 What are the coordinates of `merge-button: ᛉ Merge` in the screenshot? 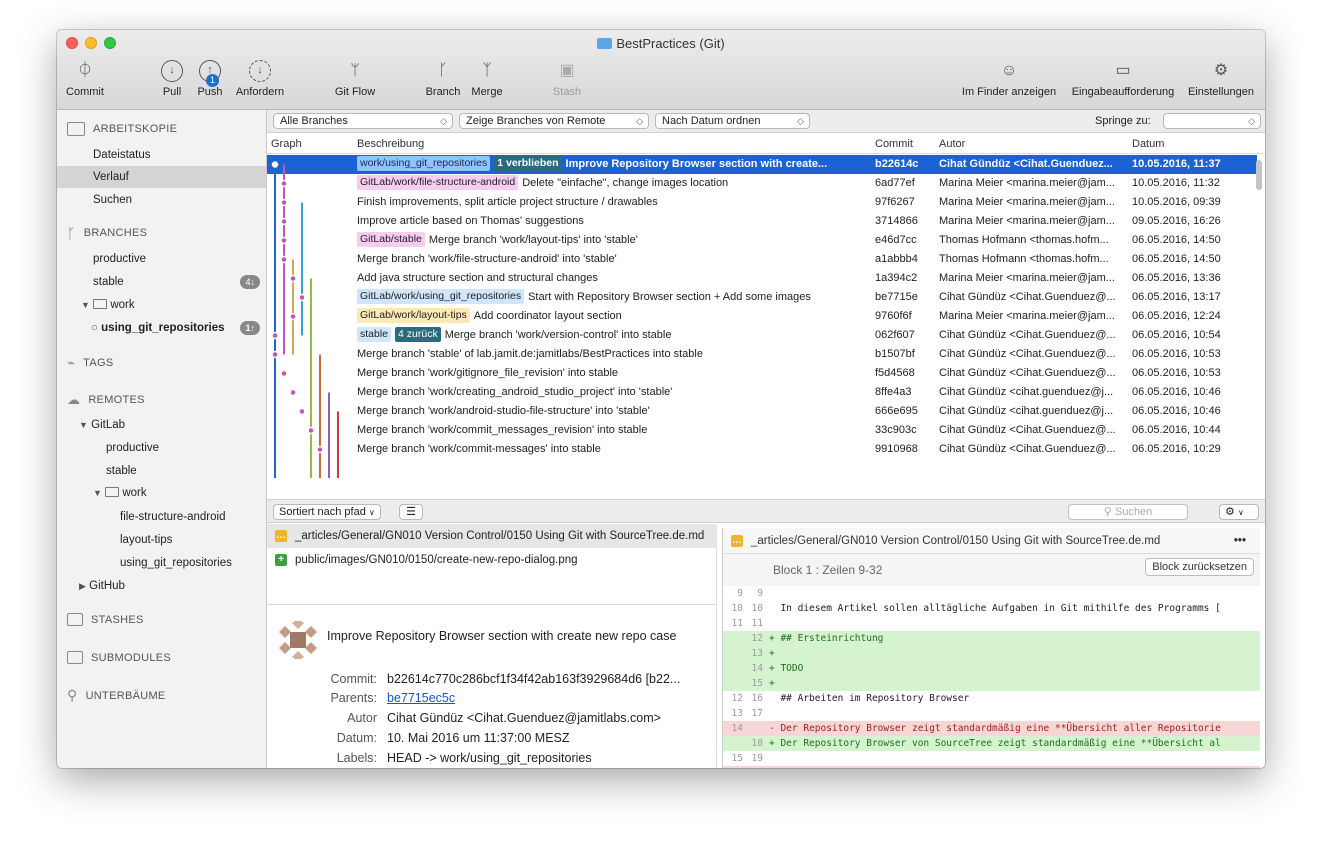 It's located at (487, 79).